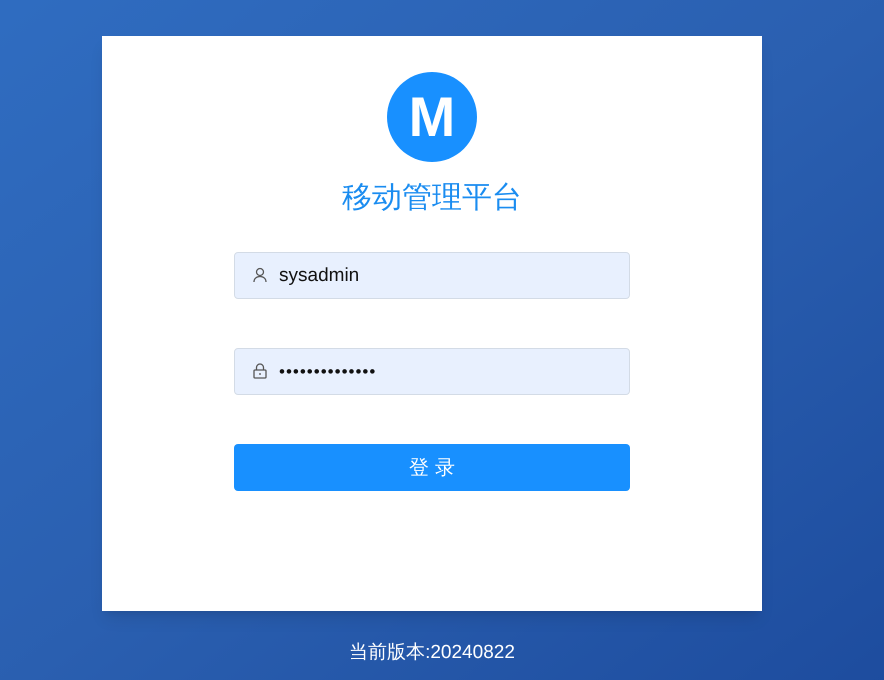  Describe the element at coordinates (432, 371) in the screenshot. I see `password-field: ••••••••••••••` at that location.